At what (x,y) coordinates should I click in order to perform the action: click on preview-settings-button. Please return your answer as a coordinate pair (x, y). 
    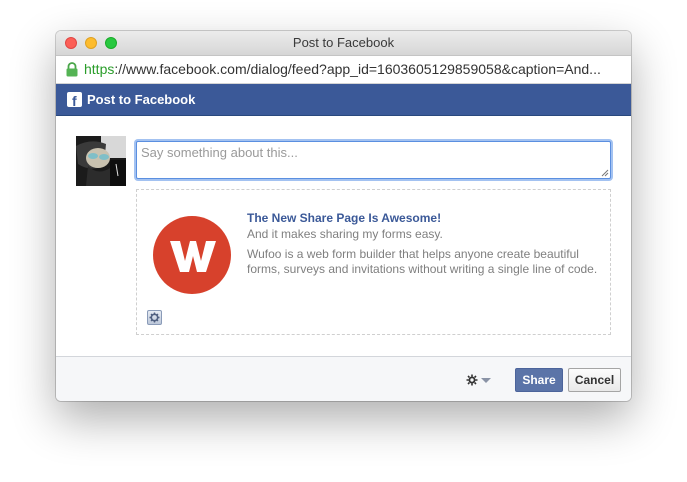
    Looking at the image, I should click on (154, 317).